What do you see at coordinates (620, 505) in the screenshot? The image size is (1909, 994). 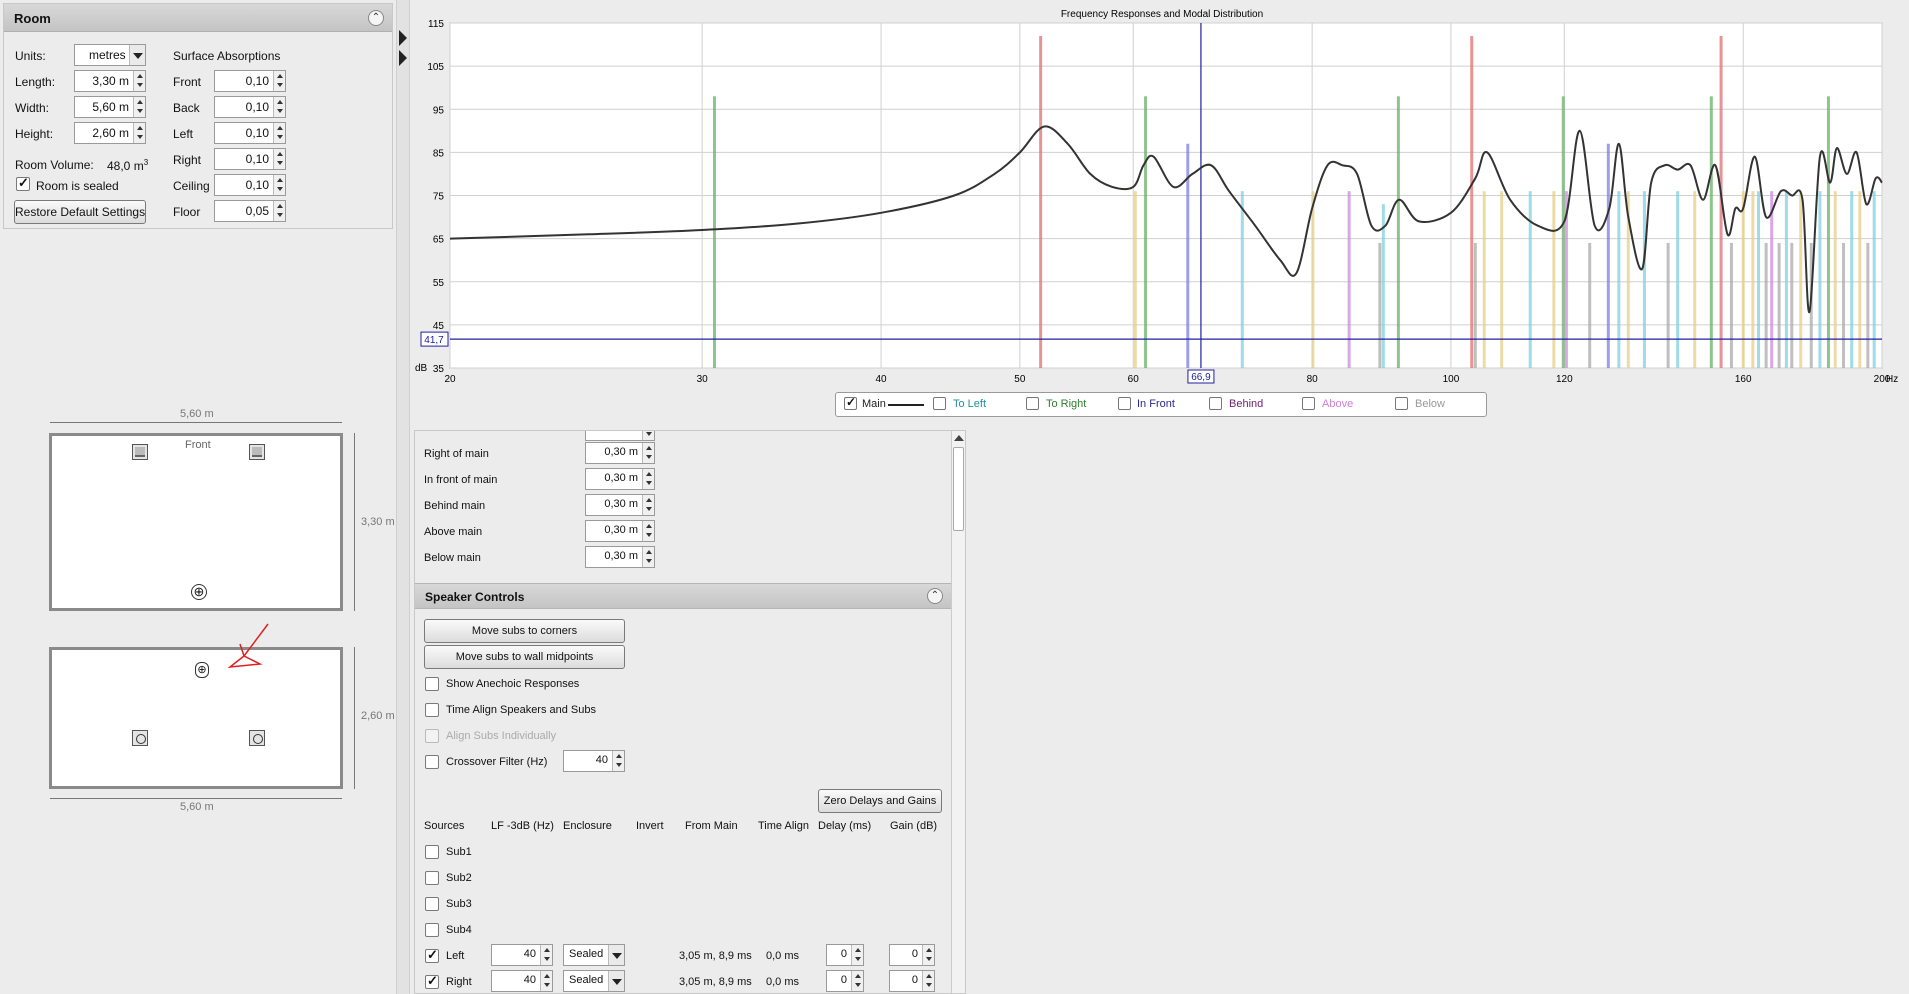 I see `offset-behind-input: 0,30 m` at bounding box center [620, 505].